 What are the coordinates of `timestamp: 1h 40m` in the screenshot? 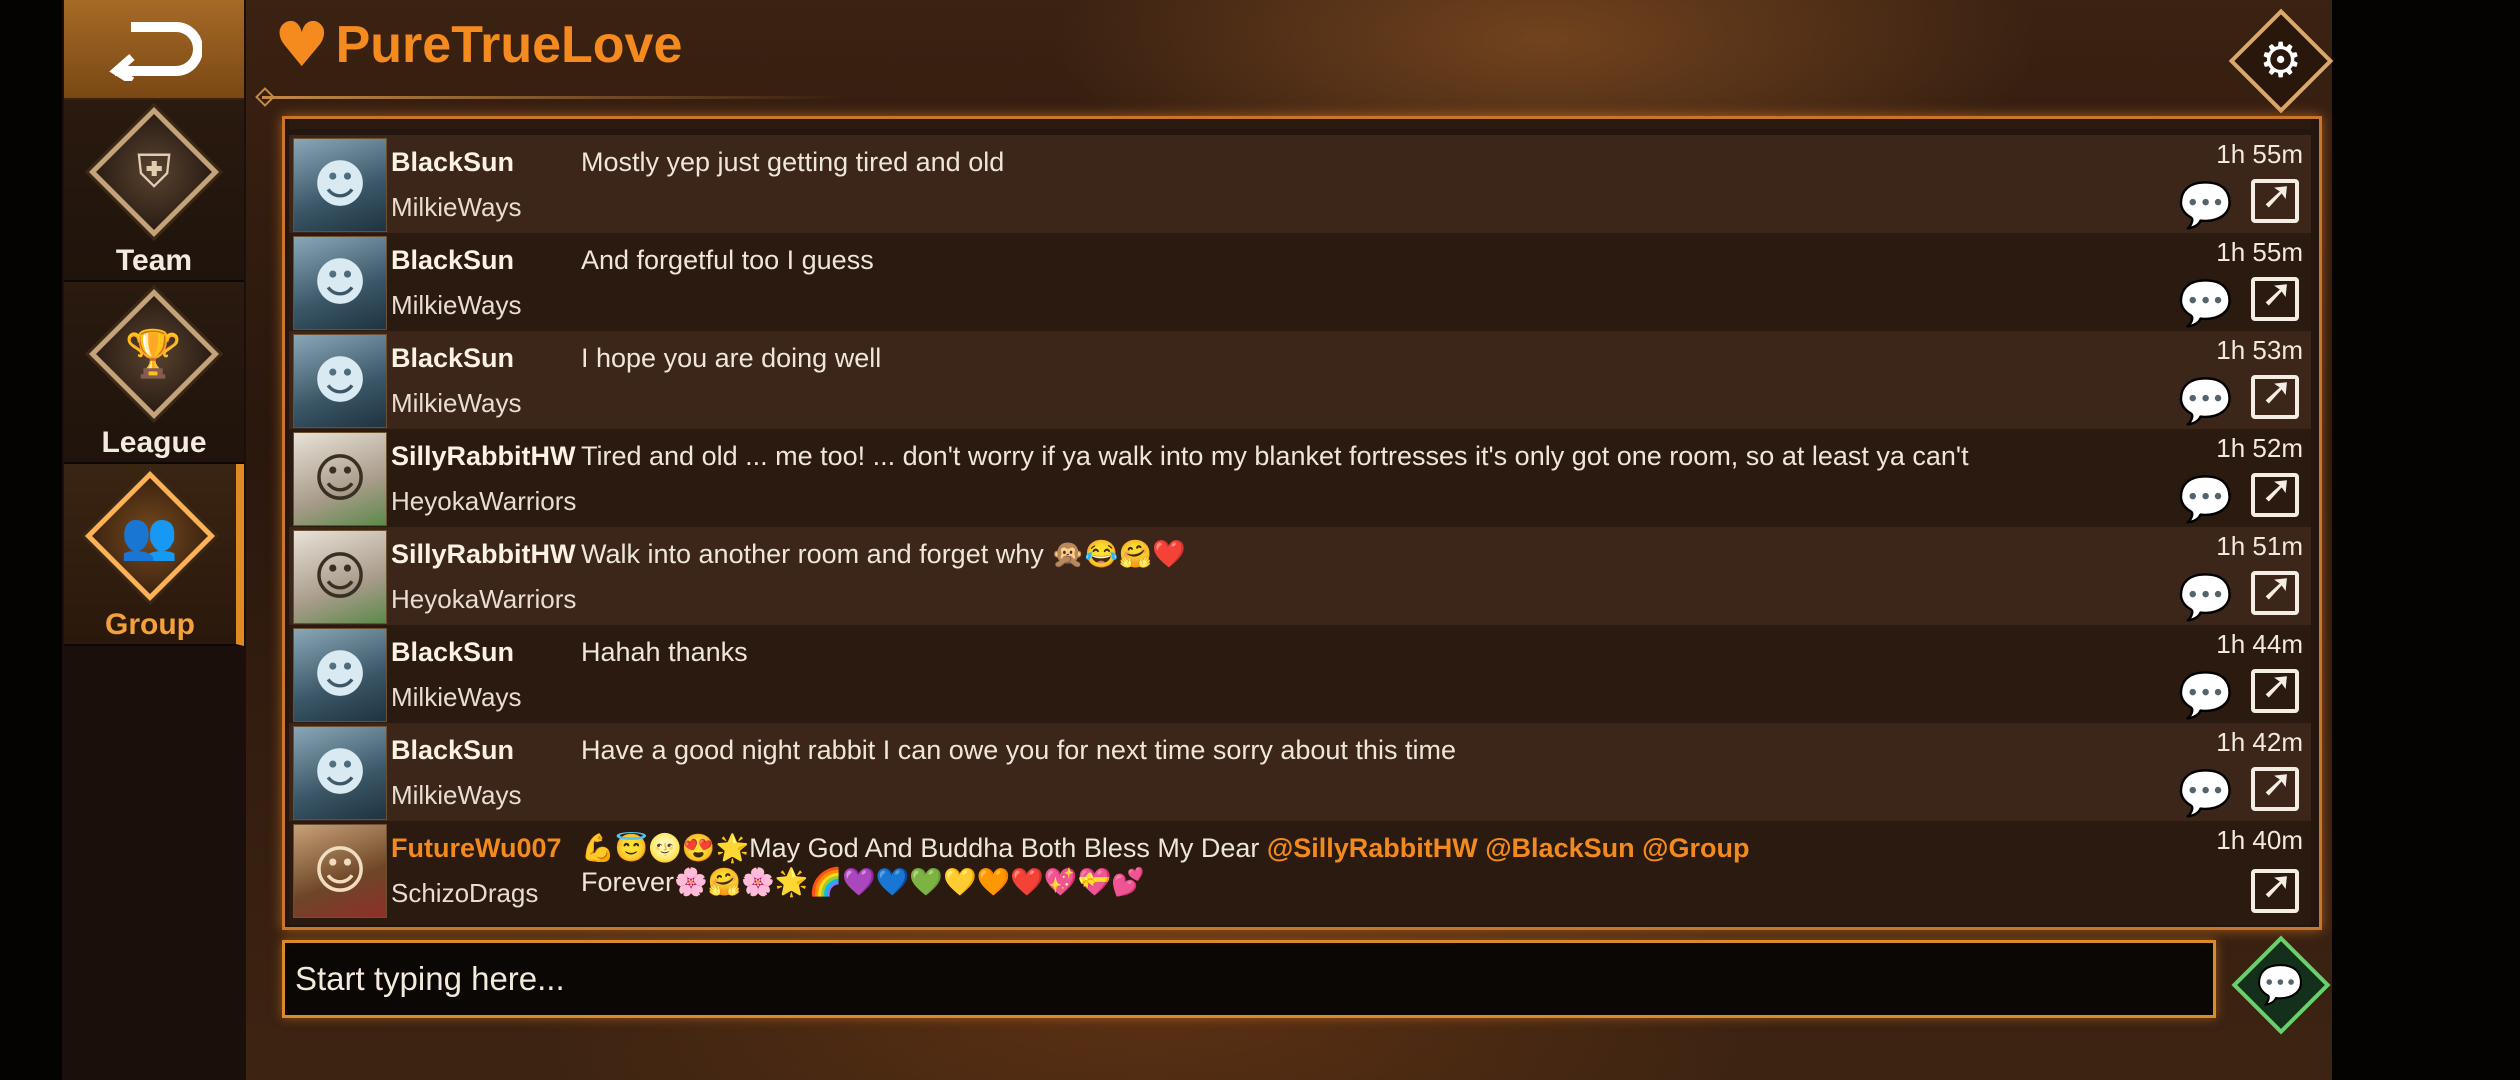 It's located at (2259, 840).